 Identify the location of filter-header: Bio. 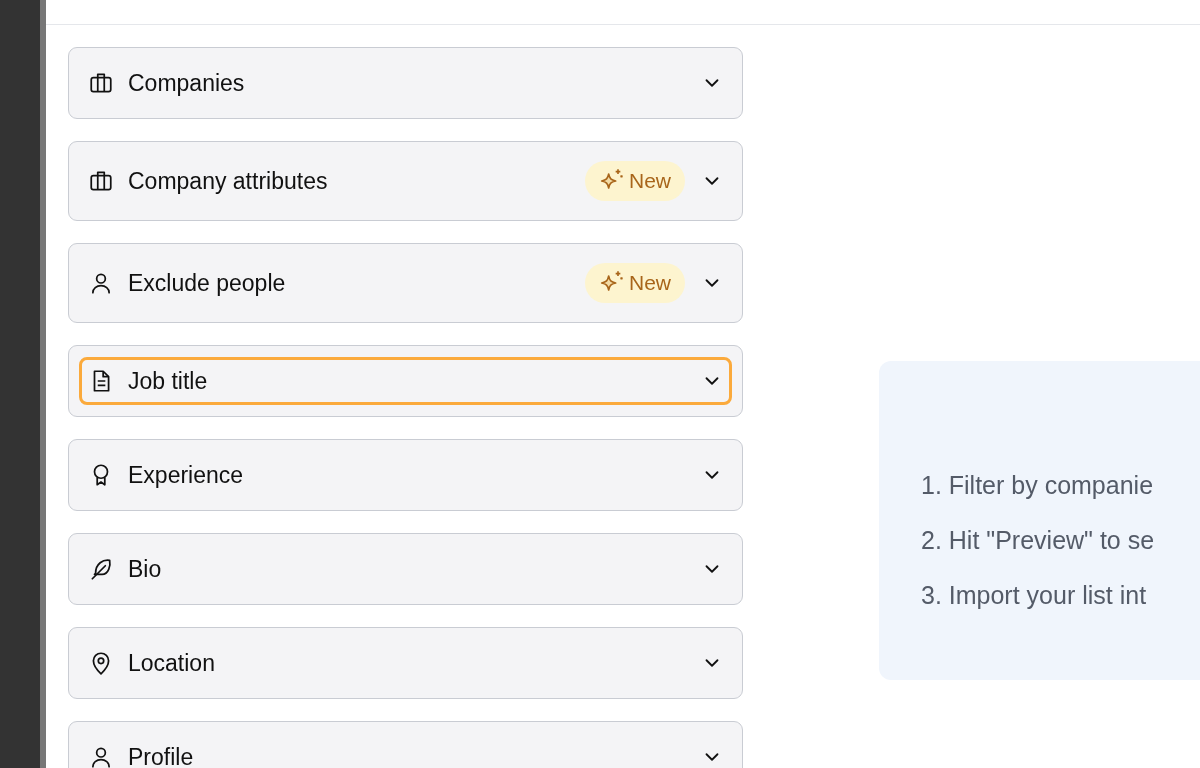
(405, 569).